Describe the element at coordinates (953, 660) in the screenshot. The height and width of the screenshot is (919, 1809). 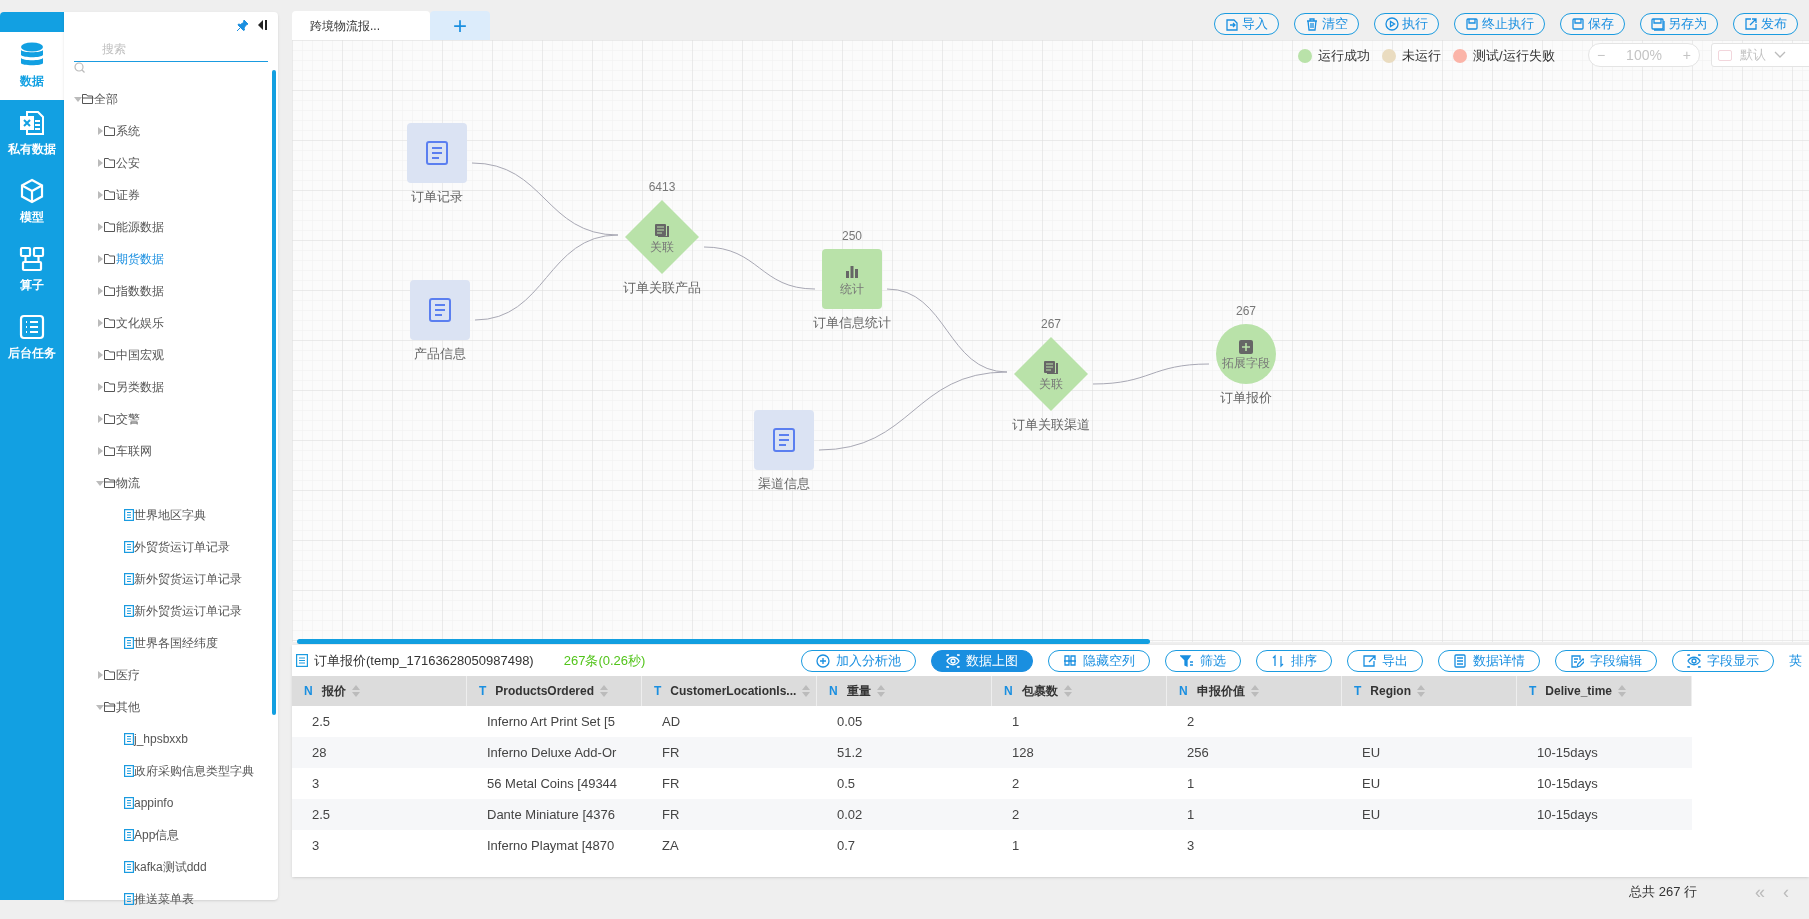
I see `eye-scan-icon` at that location.